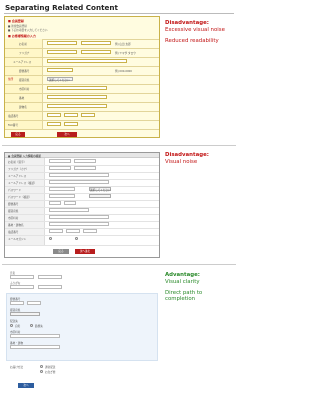  Describe the element at coordinates (181, 161) in the screenshot. I see `annotation-line: Visual noise` at that location.